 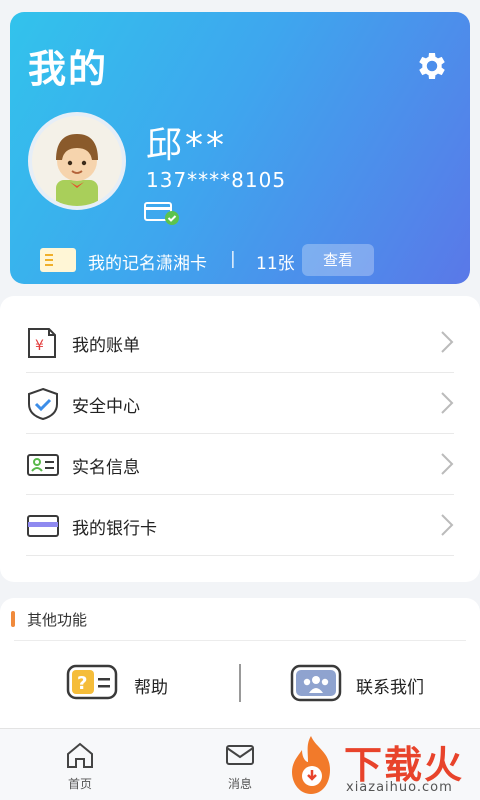 What do you see at coordinates (240, 525) in the screenshot?
I see `menu-item-bank-card: 我的银行卡` at bounding box center [240, 525].